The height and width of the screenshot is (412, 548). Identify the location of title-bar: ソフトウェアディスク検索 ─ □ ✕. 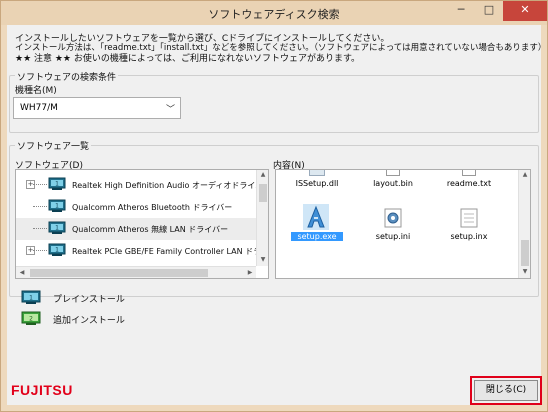
(274, 13).